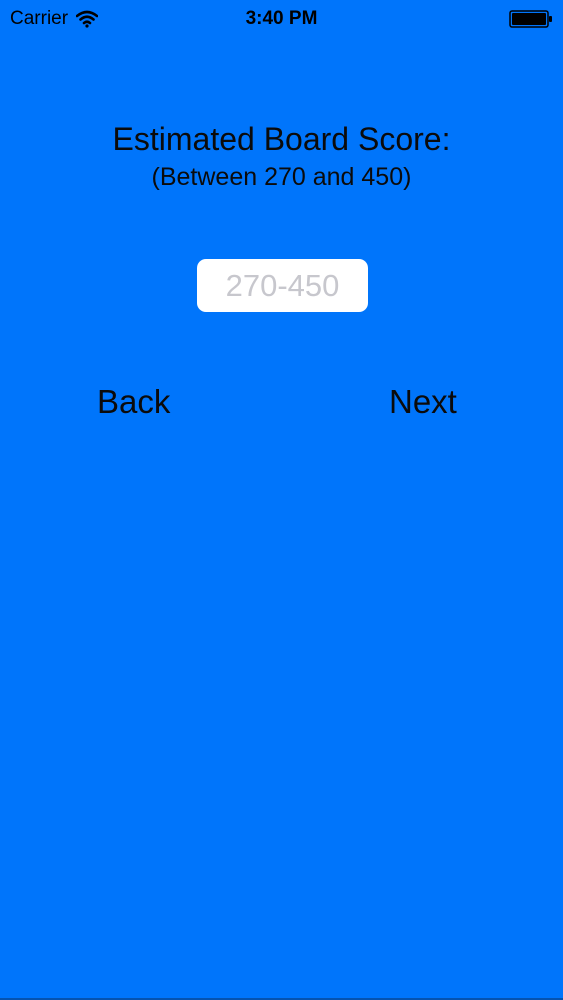 This screenshot has height=1000, width=563. Describe the element at coordinates (423, 402) in the screenshot. I see `next-button: Next` at that location.